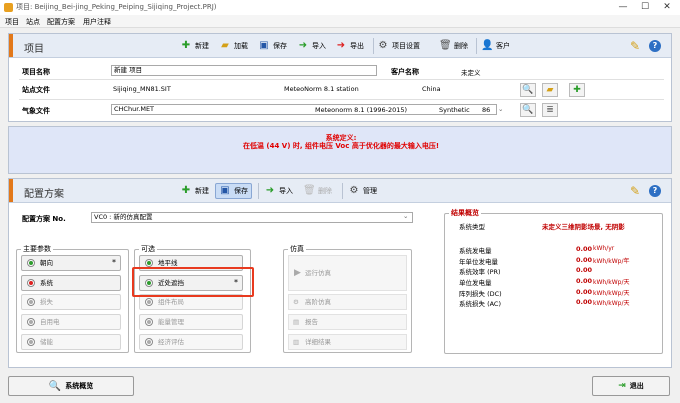 The image size is (680, 403). I want to click on report-icon: ▤, so click(296, 322).